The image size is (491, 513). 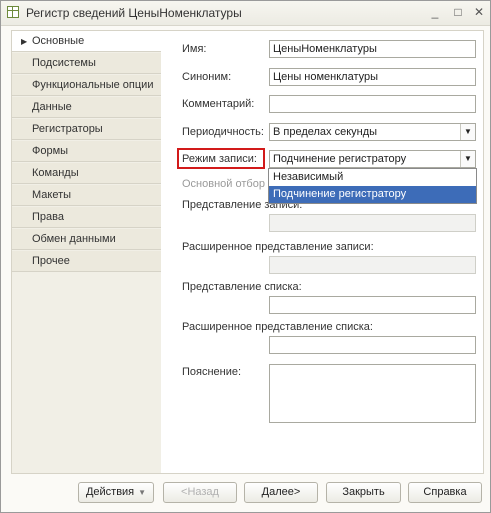 What do you see at coordinates (48, 217) in the screenshot?
I see `sidebar-item-label: Права` at bounding box center [48, 217].